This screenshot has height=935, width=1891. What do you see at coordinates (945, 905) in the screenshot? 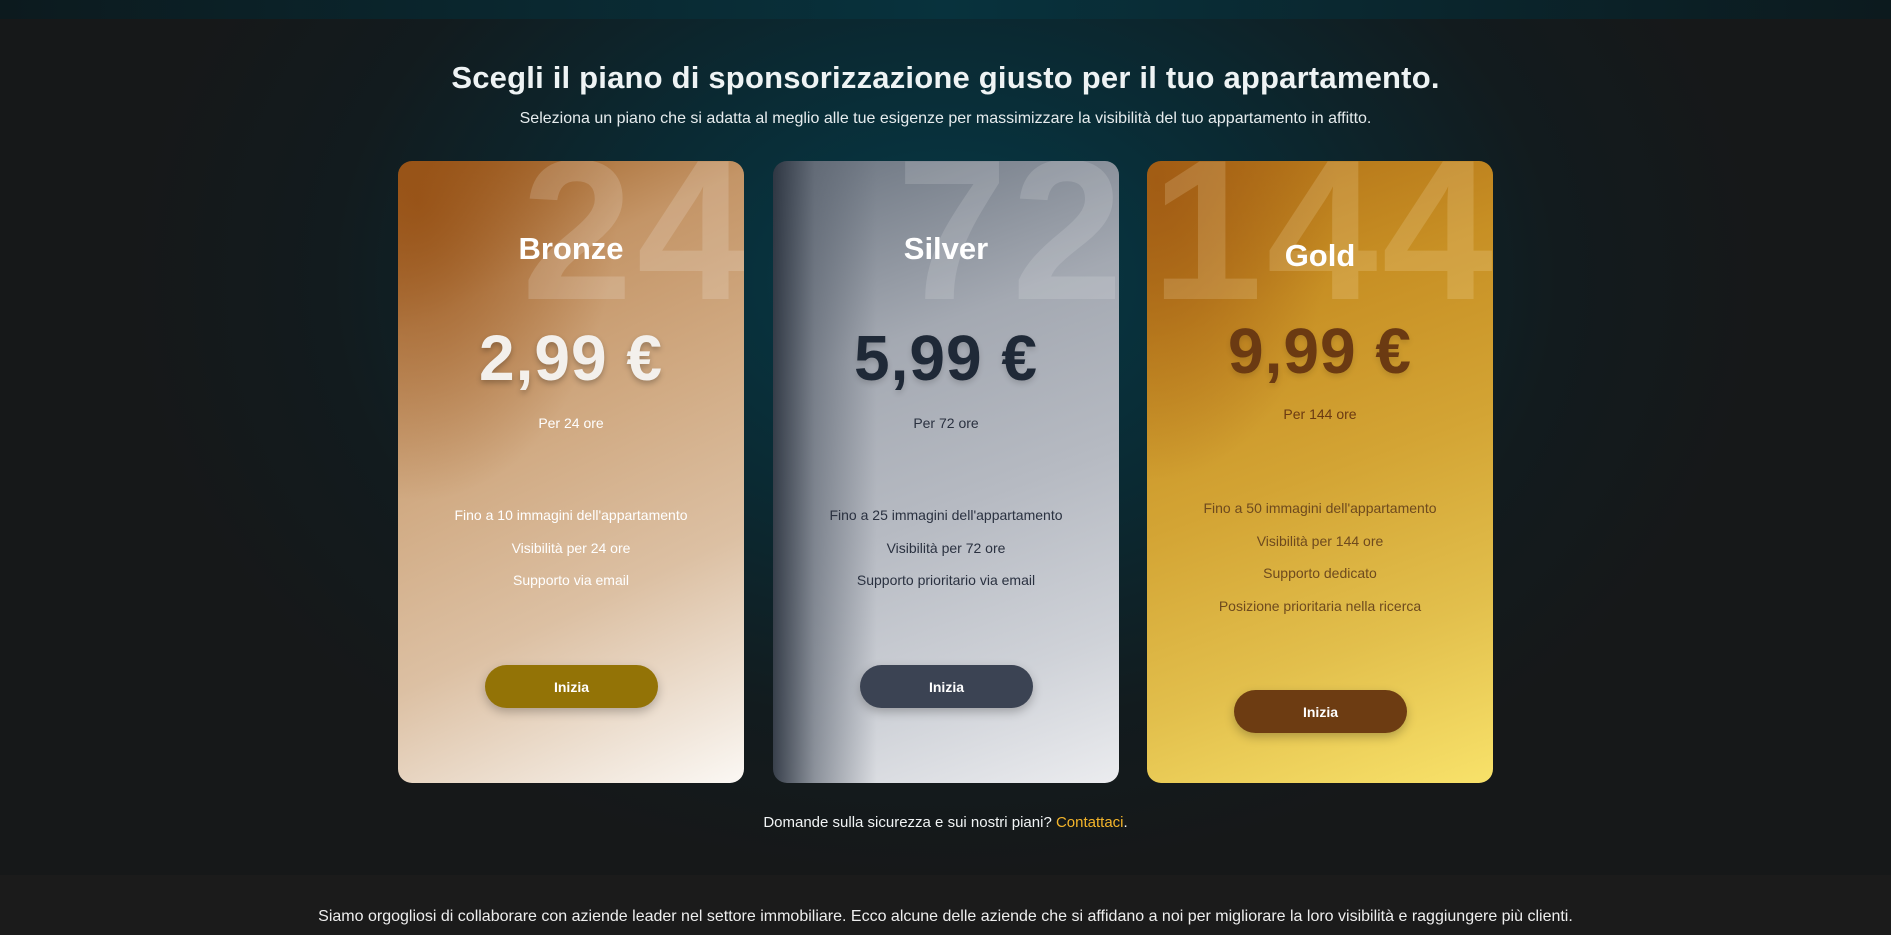
I see `partners-section` at bounding box center [945, 905].